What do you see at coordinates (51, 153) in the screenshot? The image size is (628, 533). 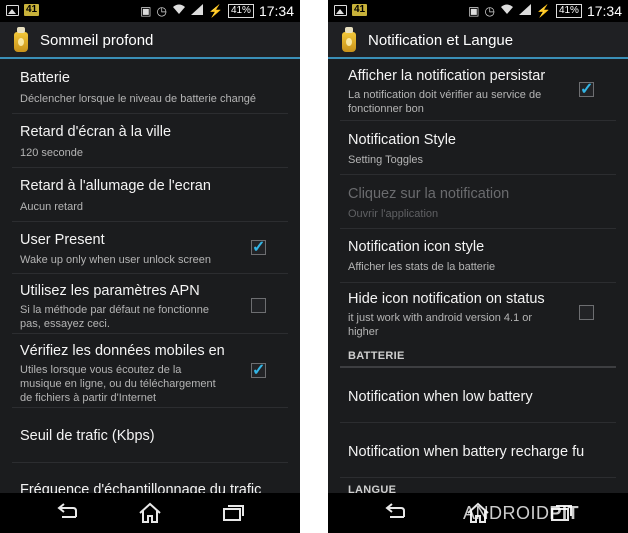 I see `item-subtitle: 120 seconde` at bounding box center [51, 153].